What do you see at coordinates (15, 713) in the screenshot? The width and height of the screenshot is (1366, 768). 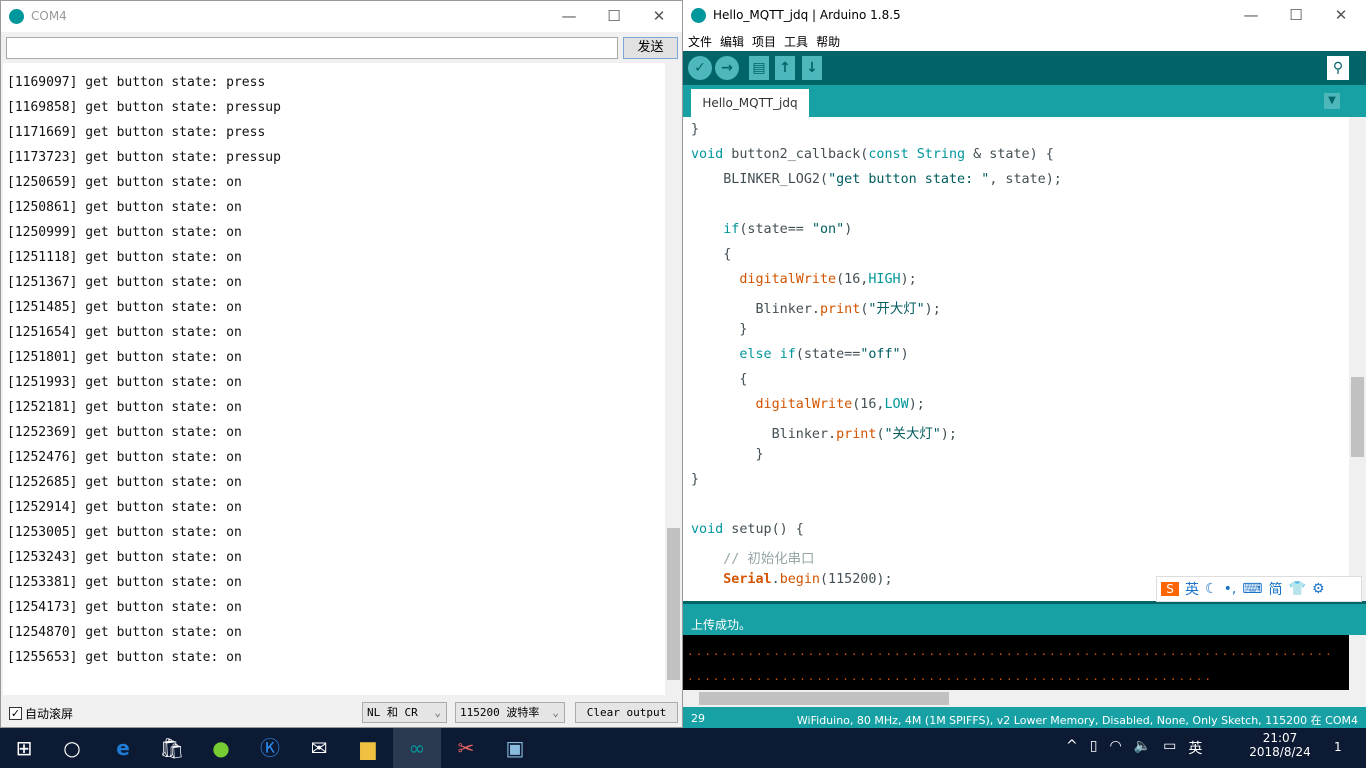 I see `checkbox-icon: ✓` at bounding box center [15, 713].